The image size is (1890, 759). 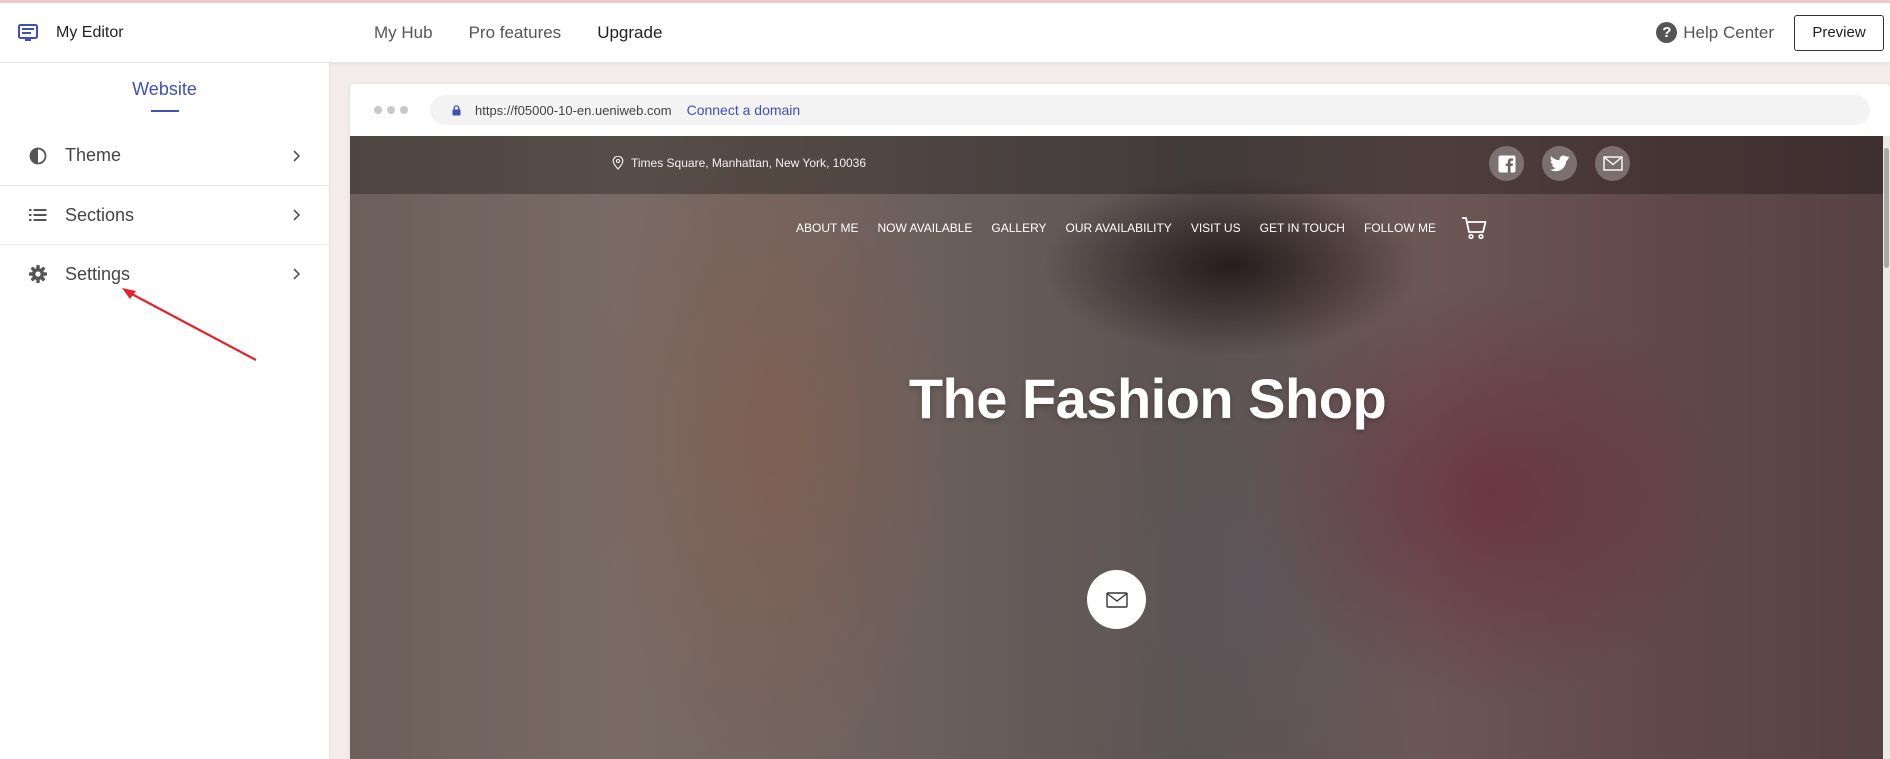 I want to click on envelope-icon, so click(x=1116, y=599).